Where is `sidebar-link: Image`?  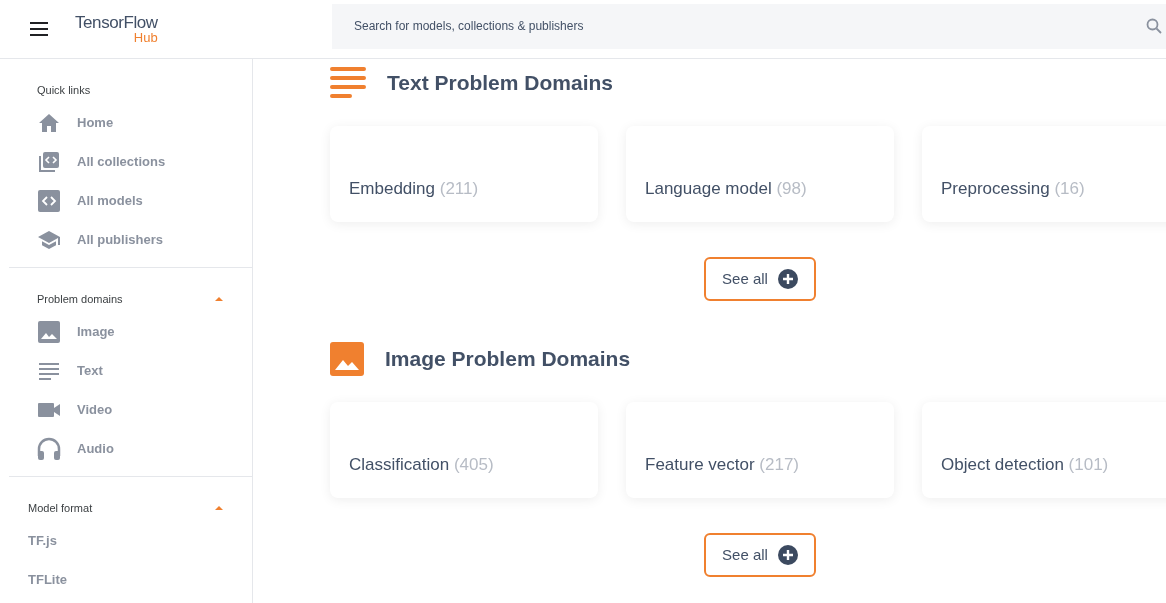
sidebar-link: Image is located at coordinates (96, 331).